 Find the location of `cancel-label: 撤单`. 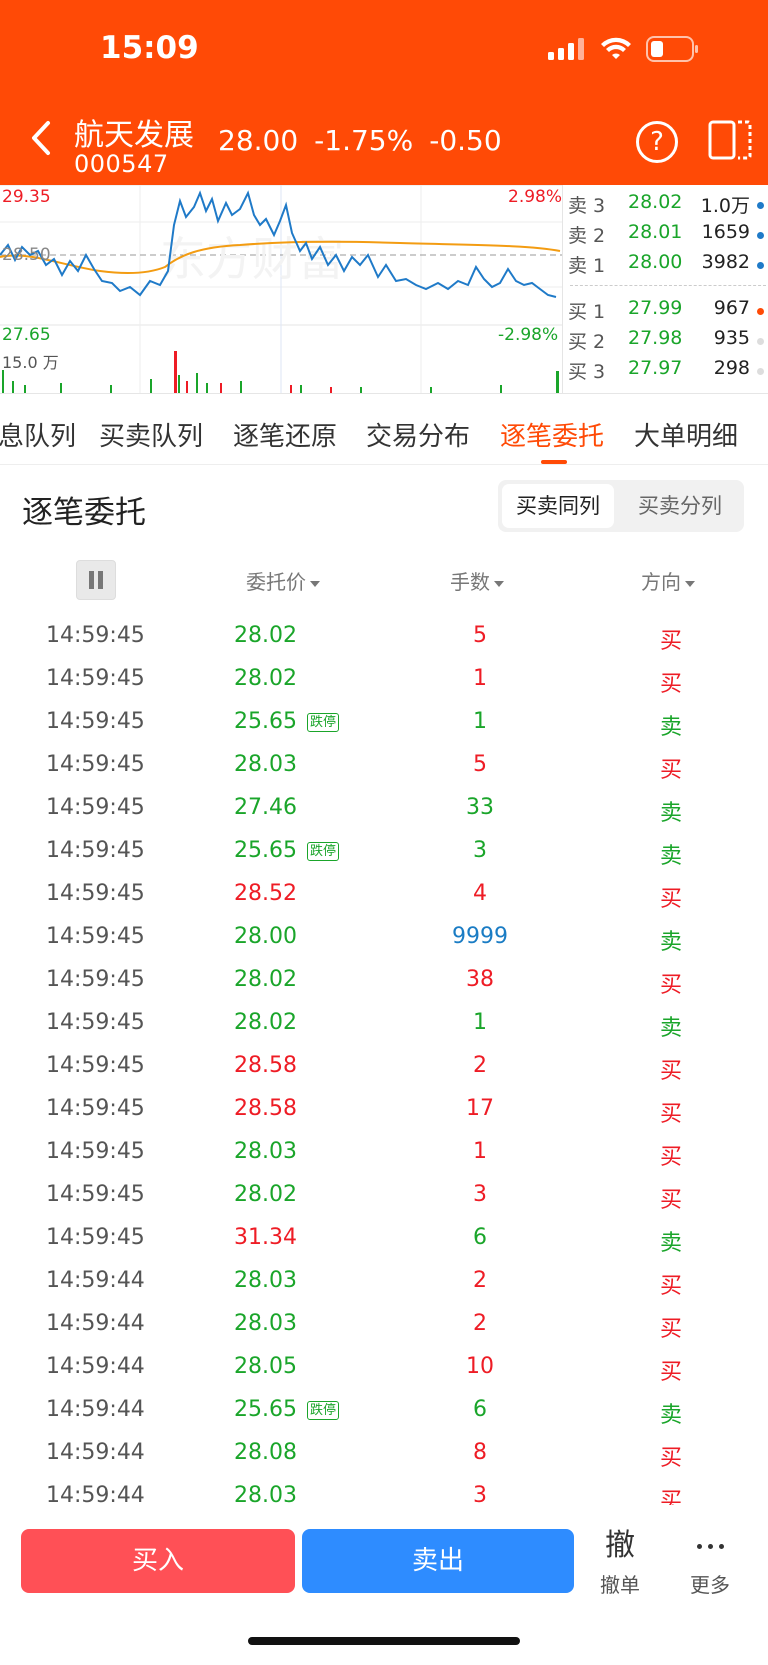

cancel-label: 撤单 is located at coordinates (620, 1585).